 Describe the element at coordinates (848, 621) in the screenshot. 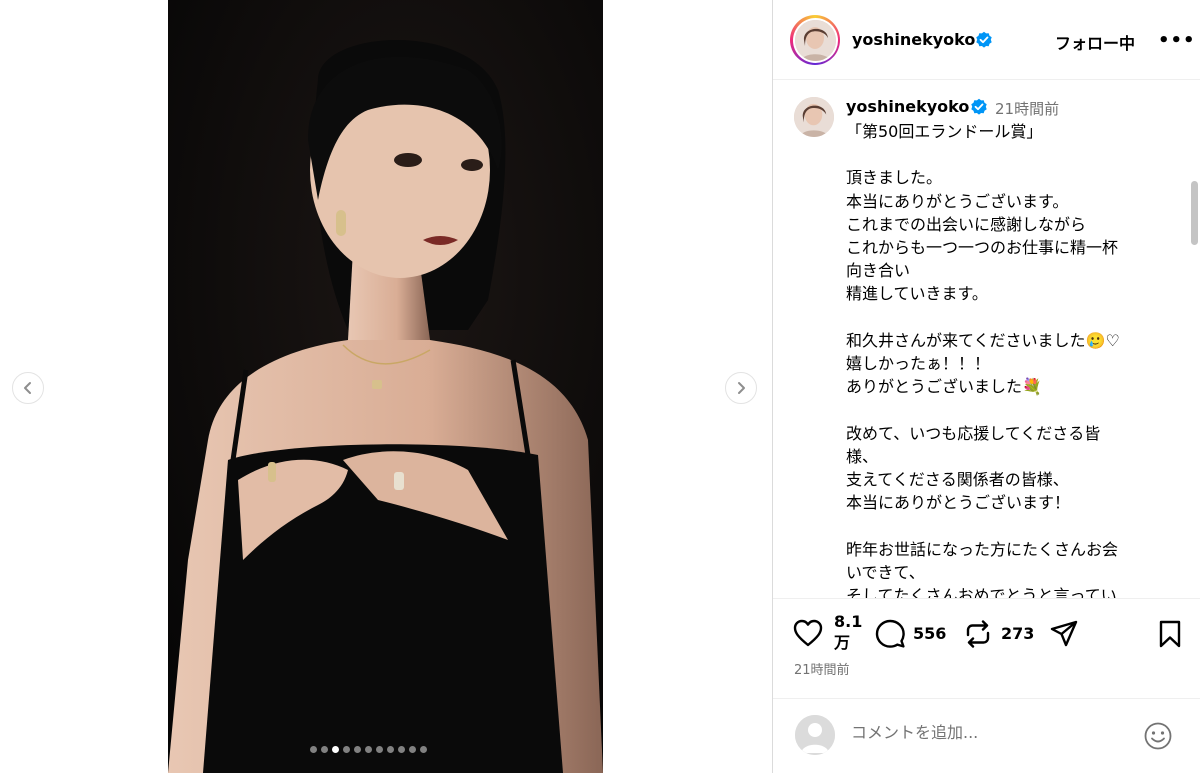

I see `like-count-number: 8.1` at that location.